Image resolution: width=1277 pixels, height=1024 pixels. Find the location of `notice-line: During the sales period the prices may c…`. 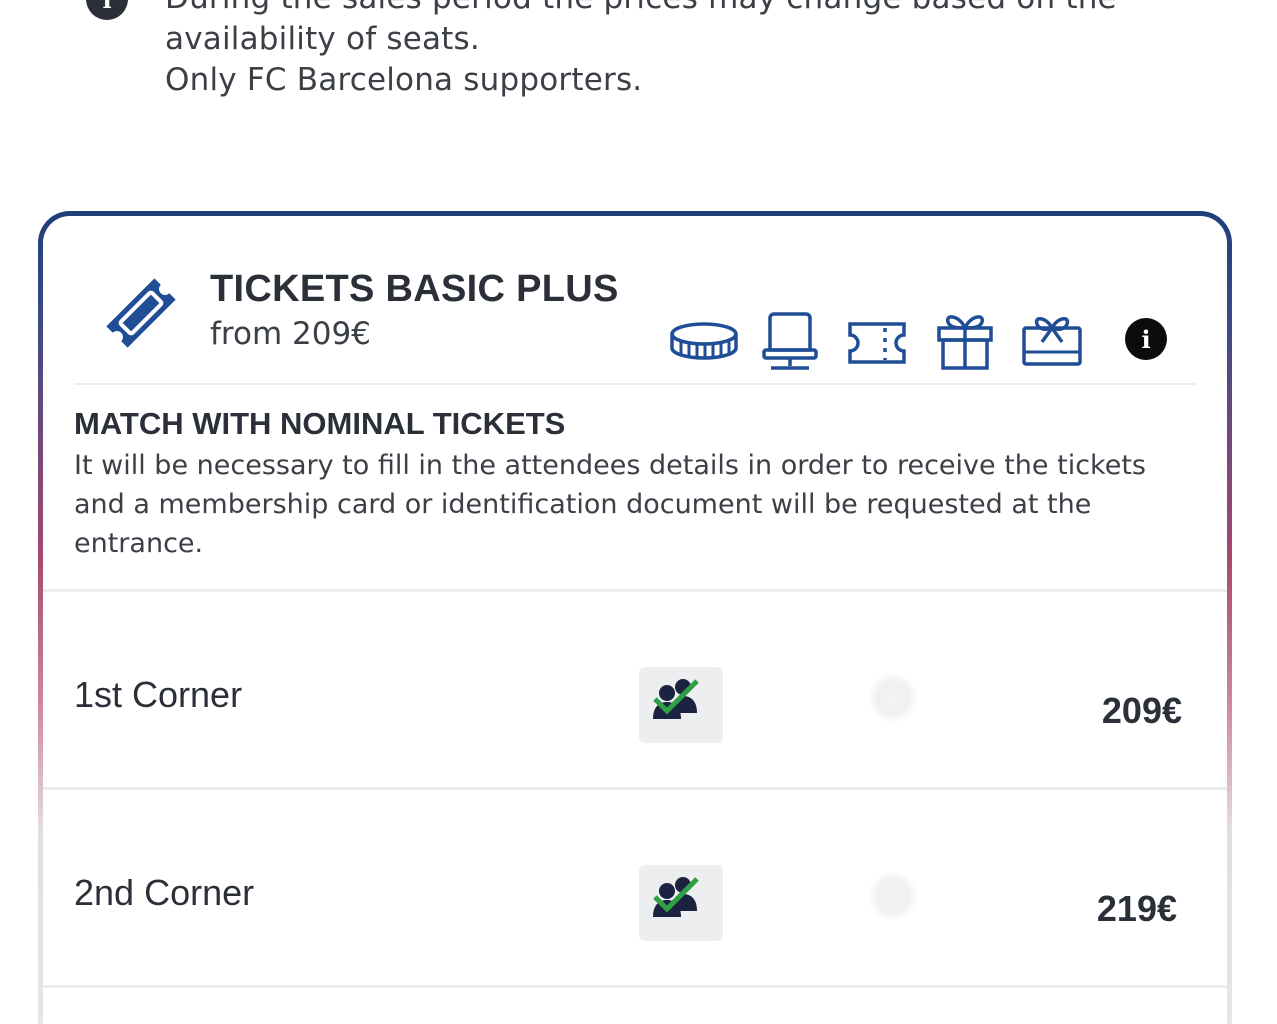

notice-line: During the sales period the prices may c… is located at coordinates (641, 9).